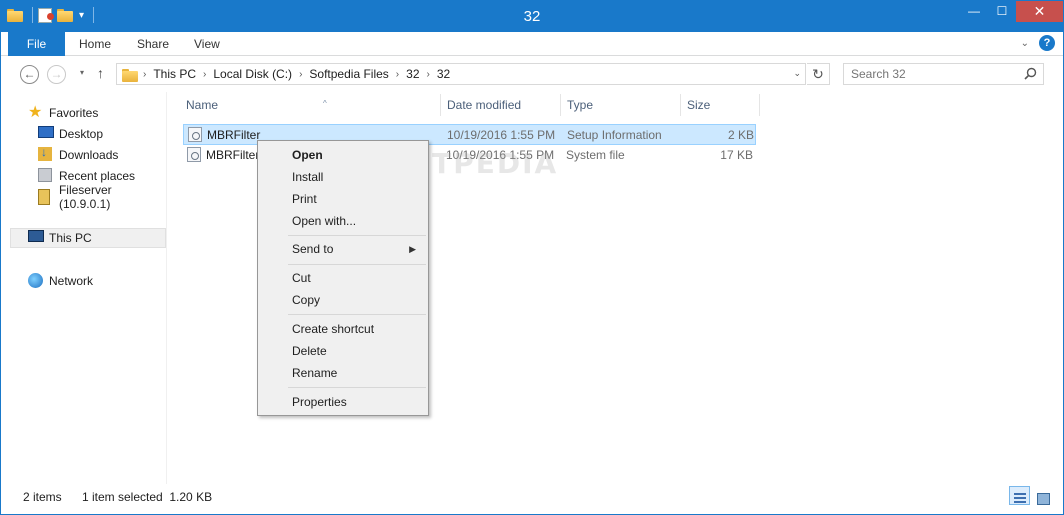 This screenshot has width=1064, height=515. Describe the element at coordinates (343, 199) in the screenshot. I see `menu-item-print: Print` at that location.